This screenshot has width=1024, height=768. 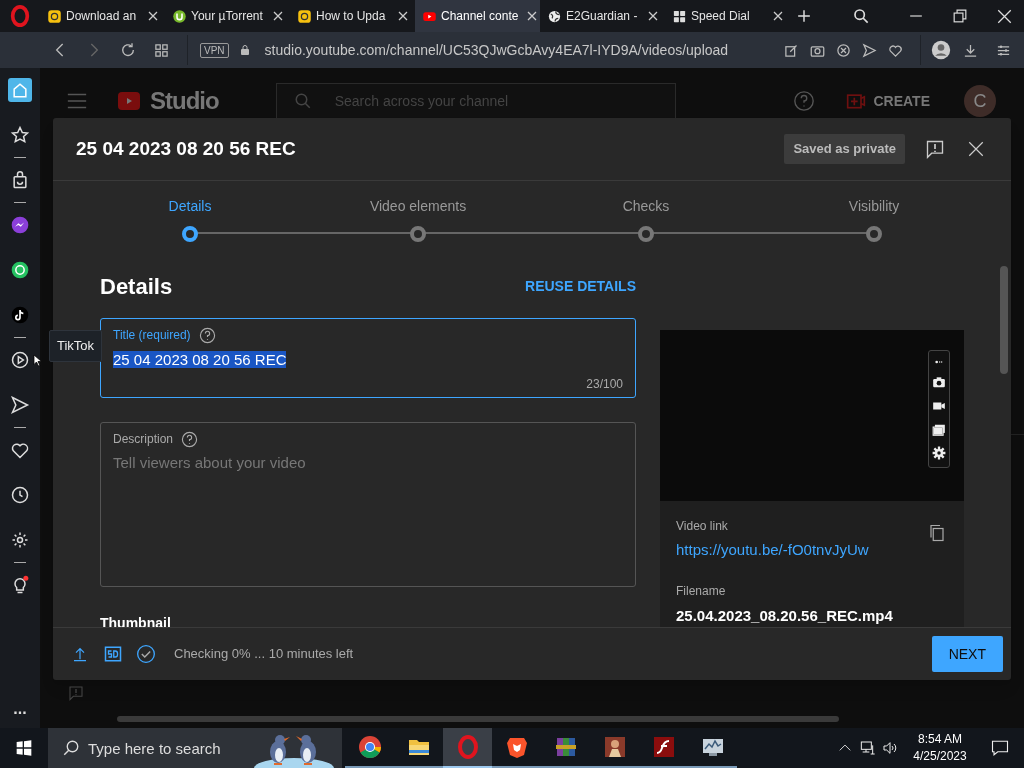 What do you see at coordinates (937, 533) in the screenshot?
I see `copy-icon` at bounding box center [937, 533].